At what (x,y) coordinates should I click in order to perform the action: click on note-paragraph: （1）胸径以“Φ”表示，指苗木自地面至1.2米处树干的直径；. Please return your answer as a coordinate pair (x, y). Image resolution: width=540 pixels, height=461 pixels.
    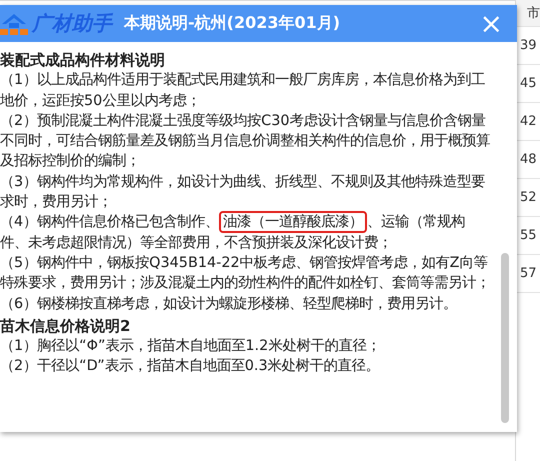
    Looking at the image, I should click on (191, 346).